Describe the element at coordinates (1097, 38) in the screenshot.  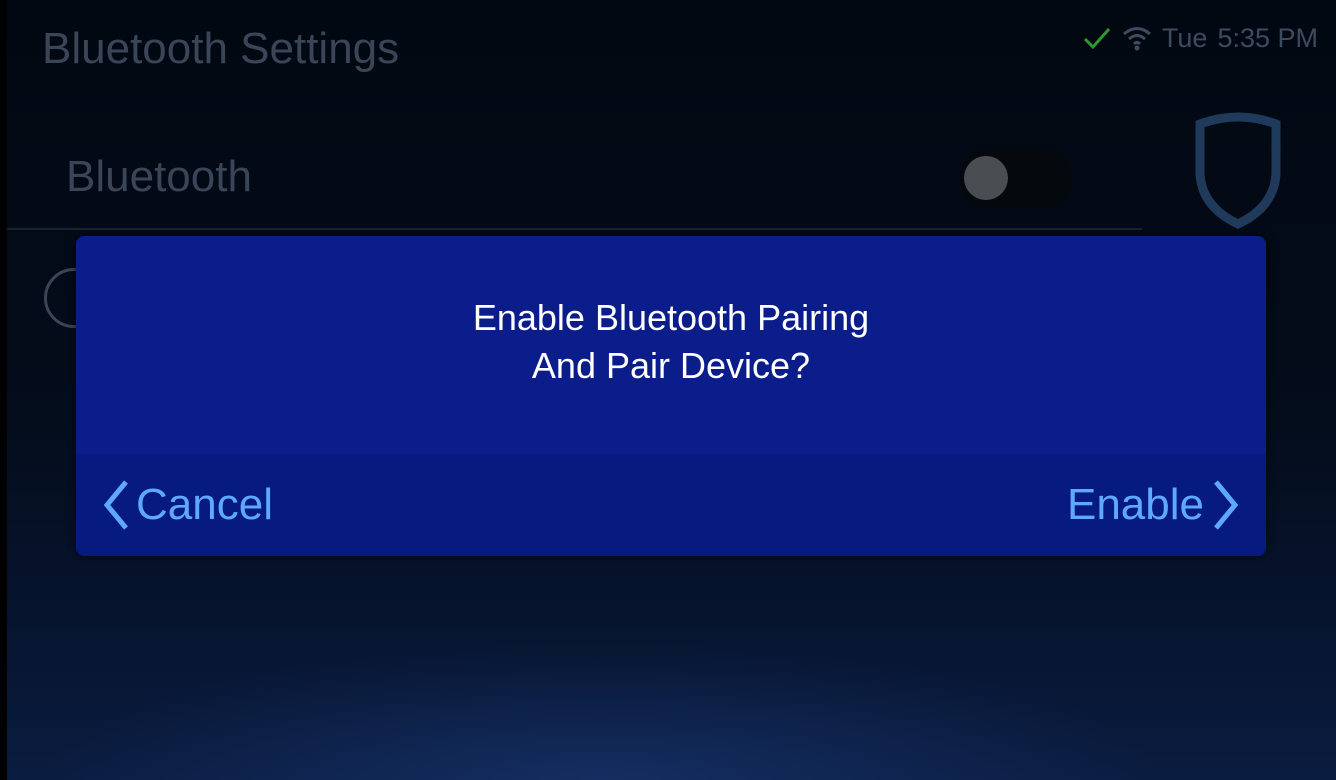
I see `check-icon` at that location.